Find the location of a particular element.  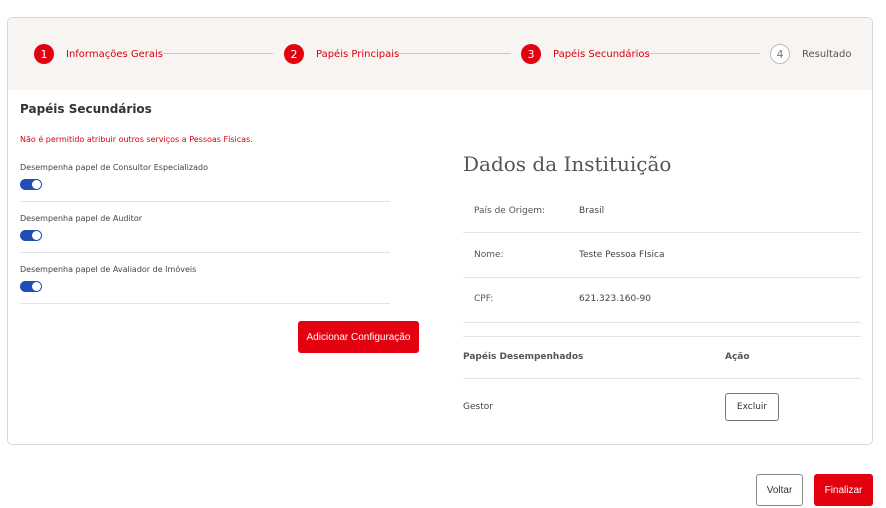

section-title: Papéis Secundários is located at coordinates (86, 109).